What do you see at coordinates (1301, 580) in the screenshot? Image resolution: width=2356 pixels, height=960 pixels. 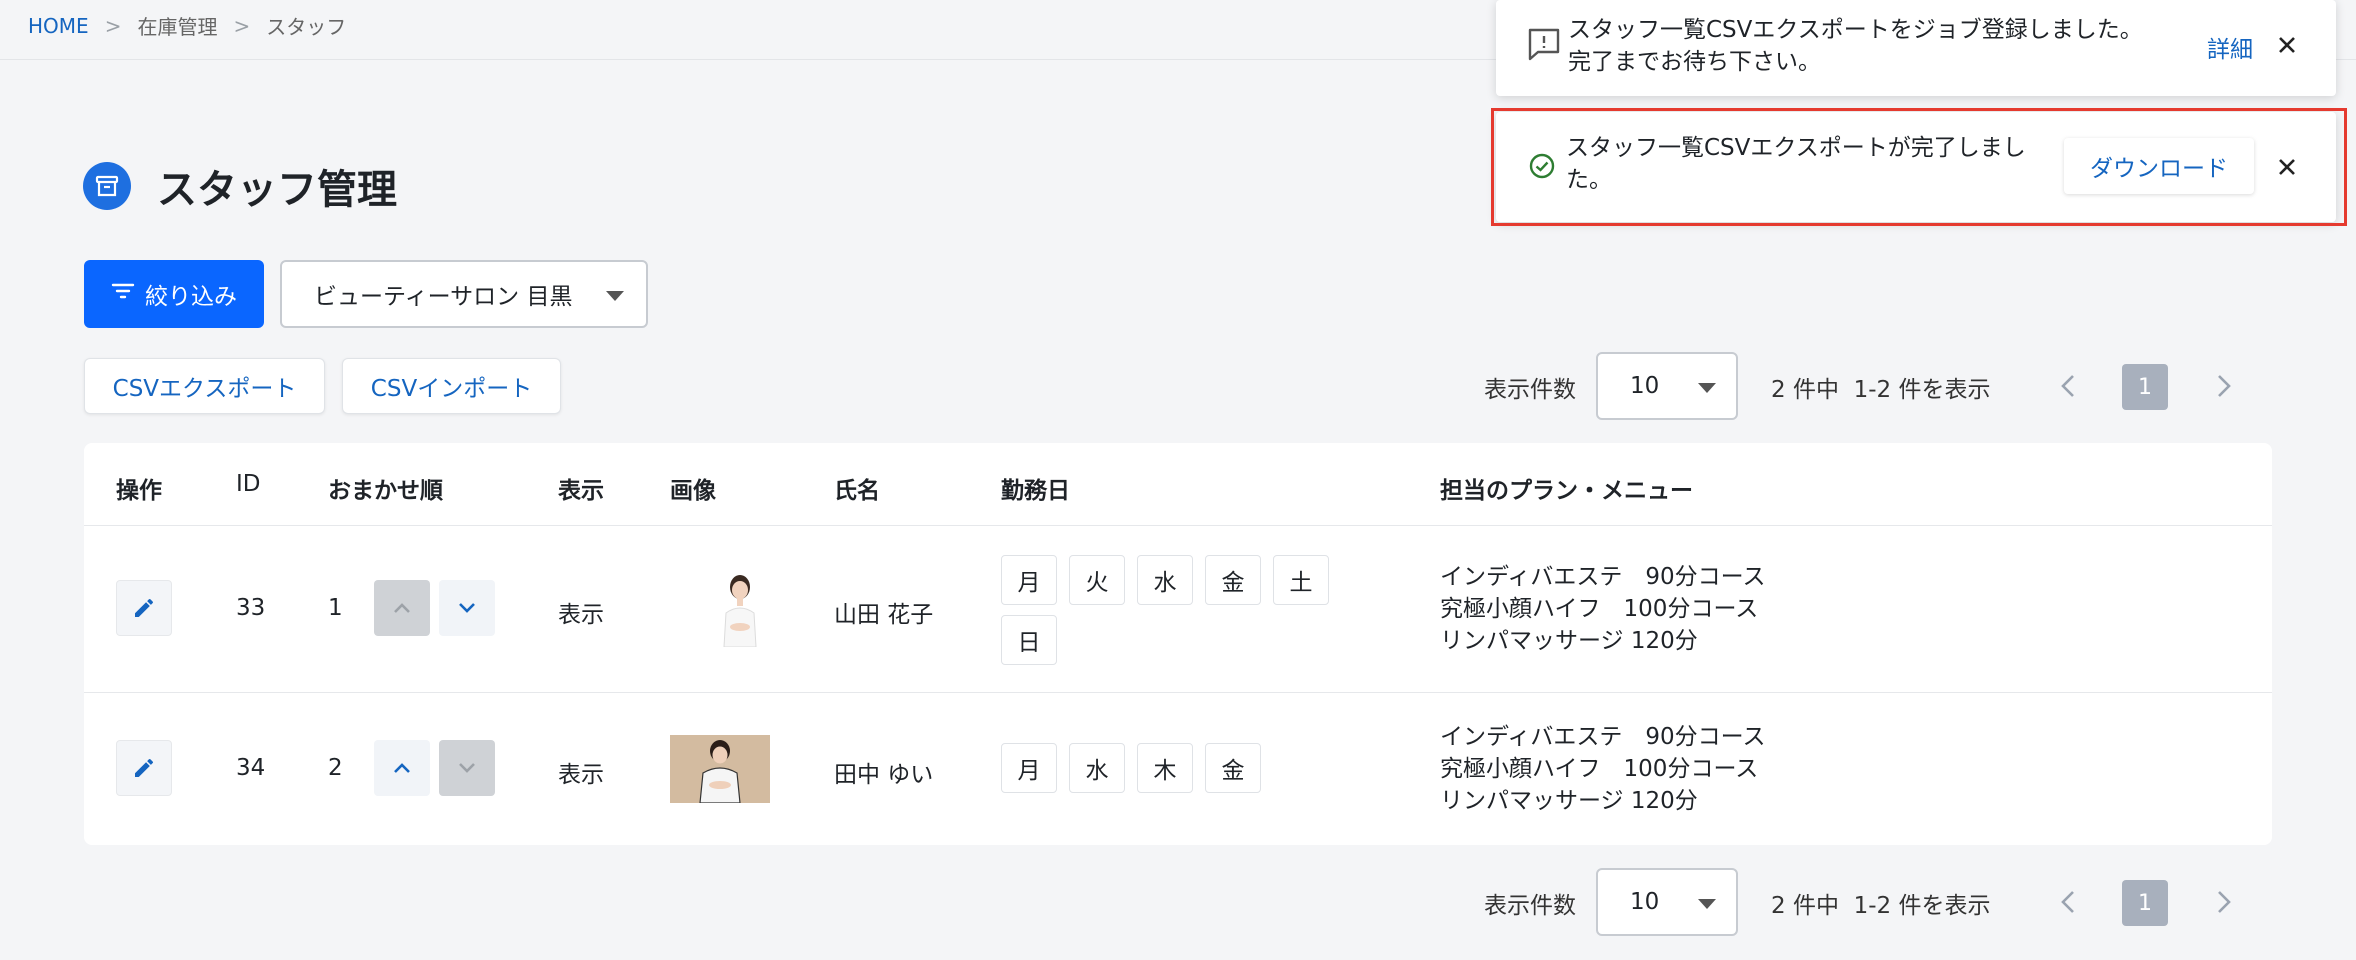 I see `workday-tag: 土` at bounding box center [1301, 580].